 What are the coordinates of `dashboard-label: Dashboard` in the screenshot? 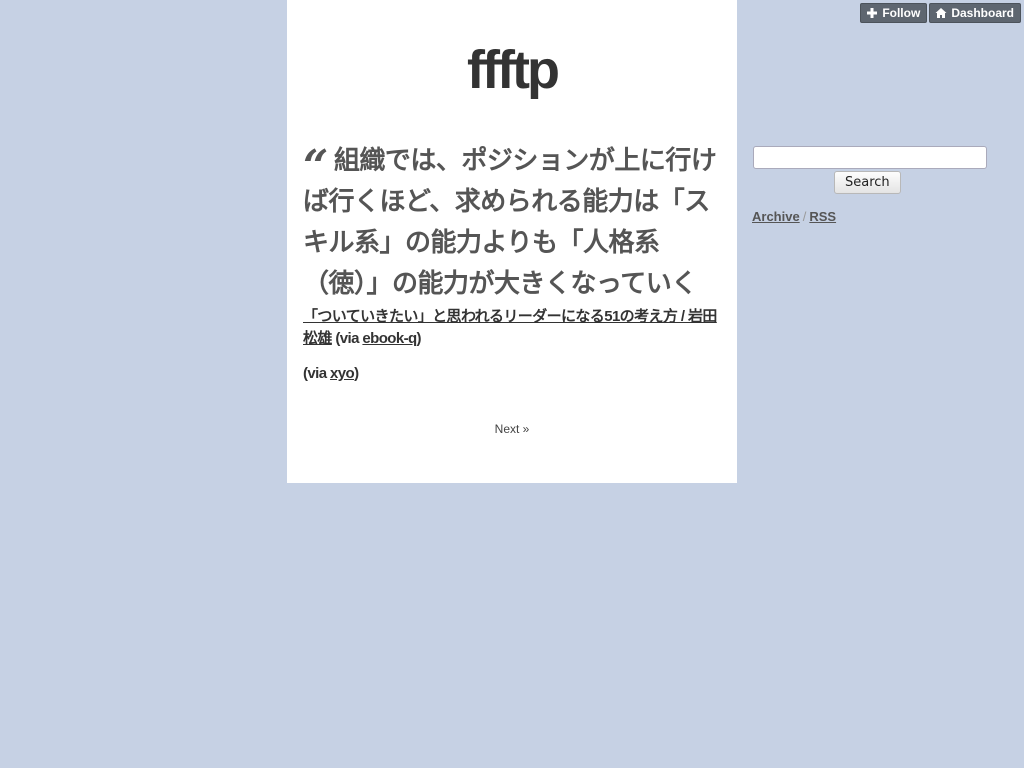 It's located at (982, 13).